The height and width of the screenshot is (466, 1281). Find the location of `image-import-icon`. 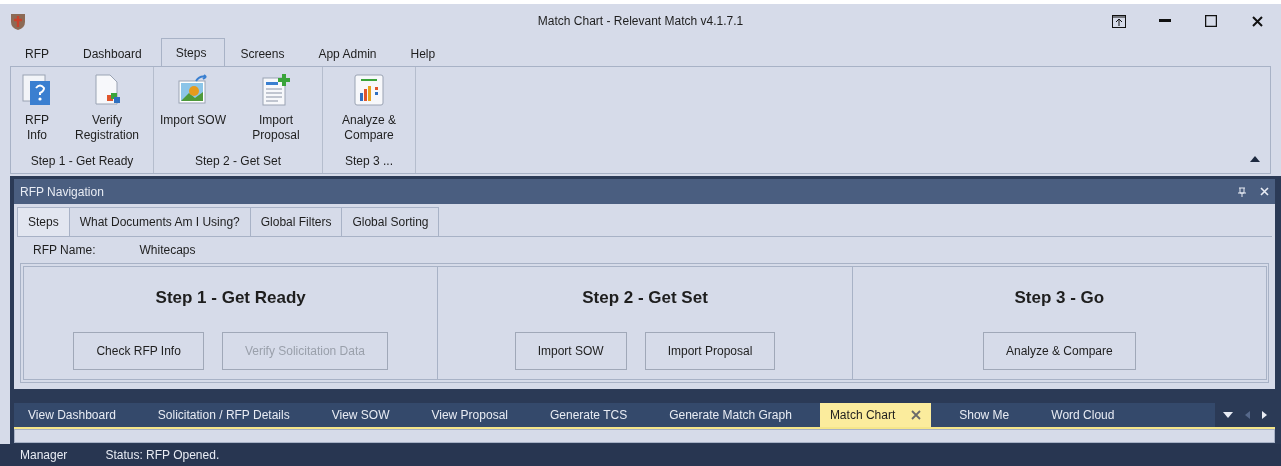

image-import-icon is located at coordinates (193, 90).